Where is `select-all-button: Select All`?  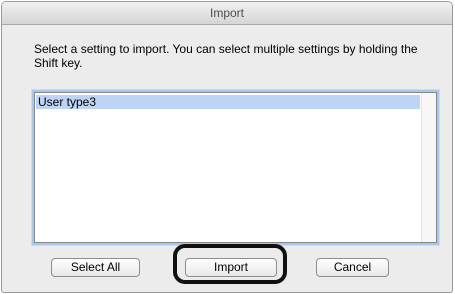
select-all-button: Select All is located at coordinates (95, 267).